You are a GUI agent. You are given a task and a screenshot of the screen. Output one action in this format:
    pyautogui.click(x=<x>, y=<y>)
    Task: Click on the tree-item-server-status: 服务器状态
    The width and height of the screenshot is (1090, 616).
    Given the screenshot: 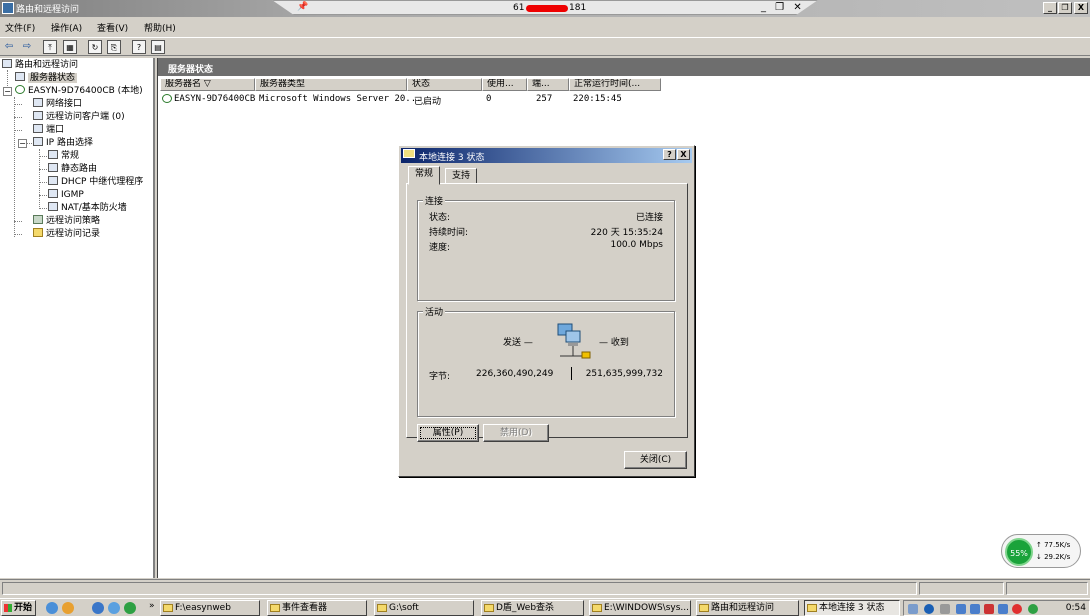 What is the action you would take?
    pyautogui.click(x=46, y=78)
    